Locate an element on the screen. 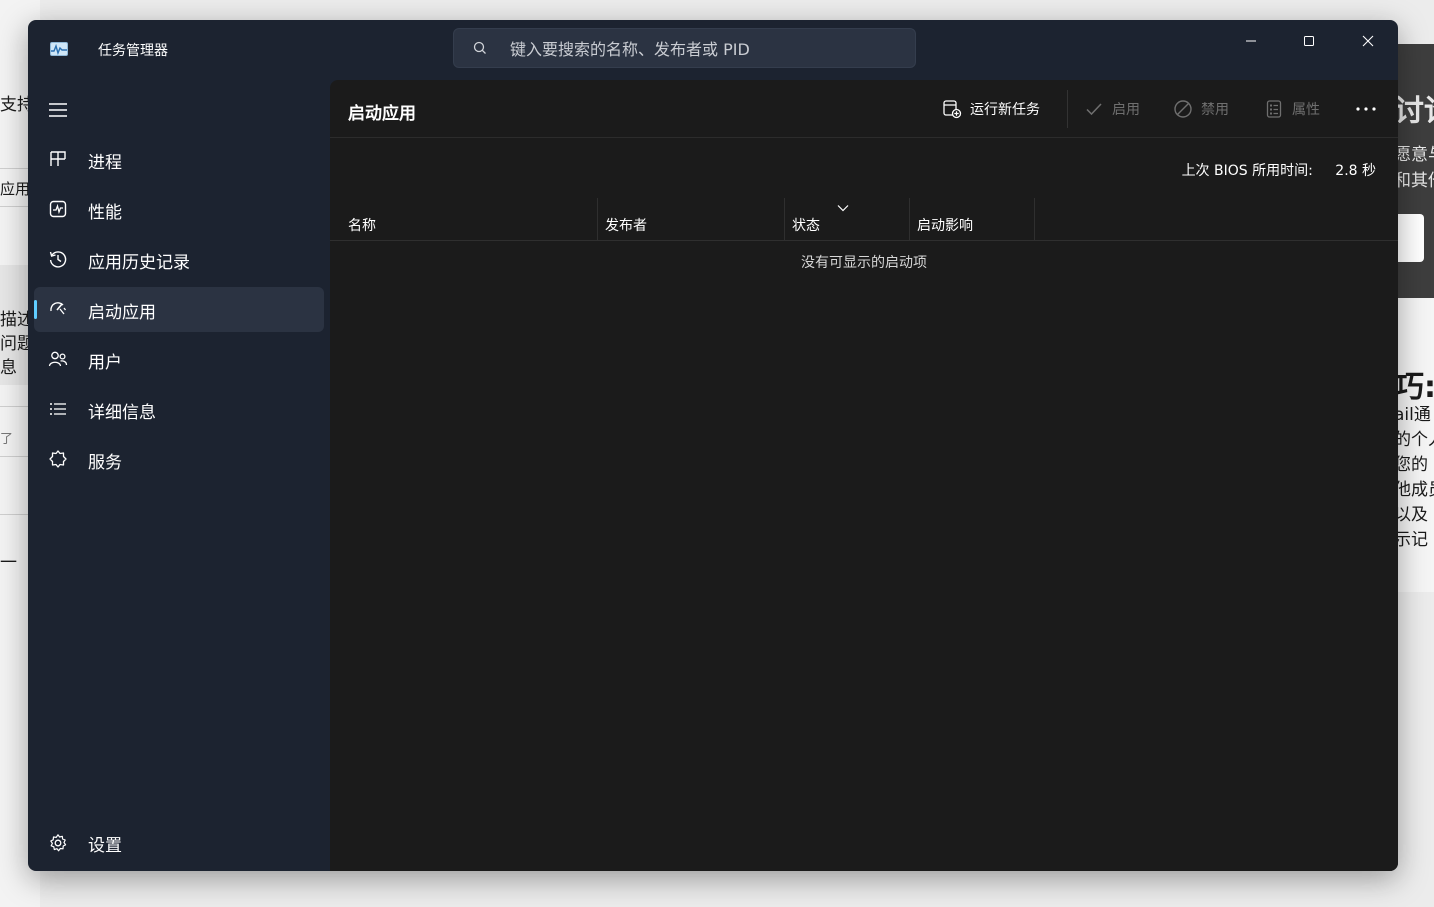  sidebar-item-details: 详细信息 is located at coordinates (179, 409).